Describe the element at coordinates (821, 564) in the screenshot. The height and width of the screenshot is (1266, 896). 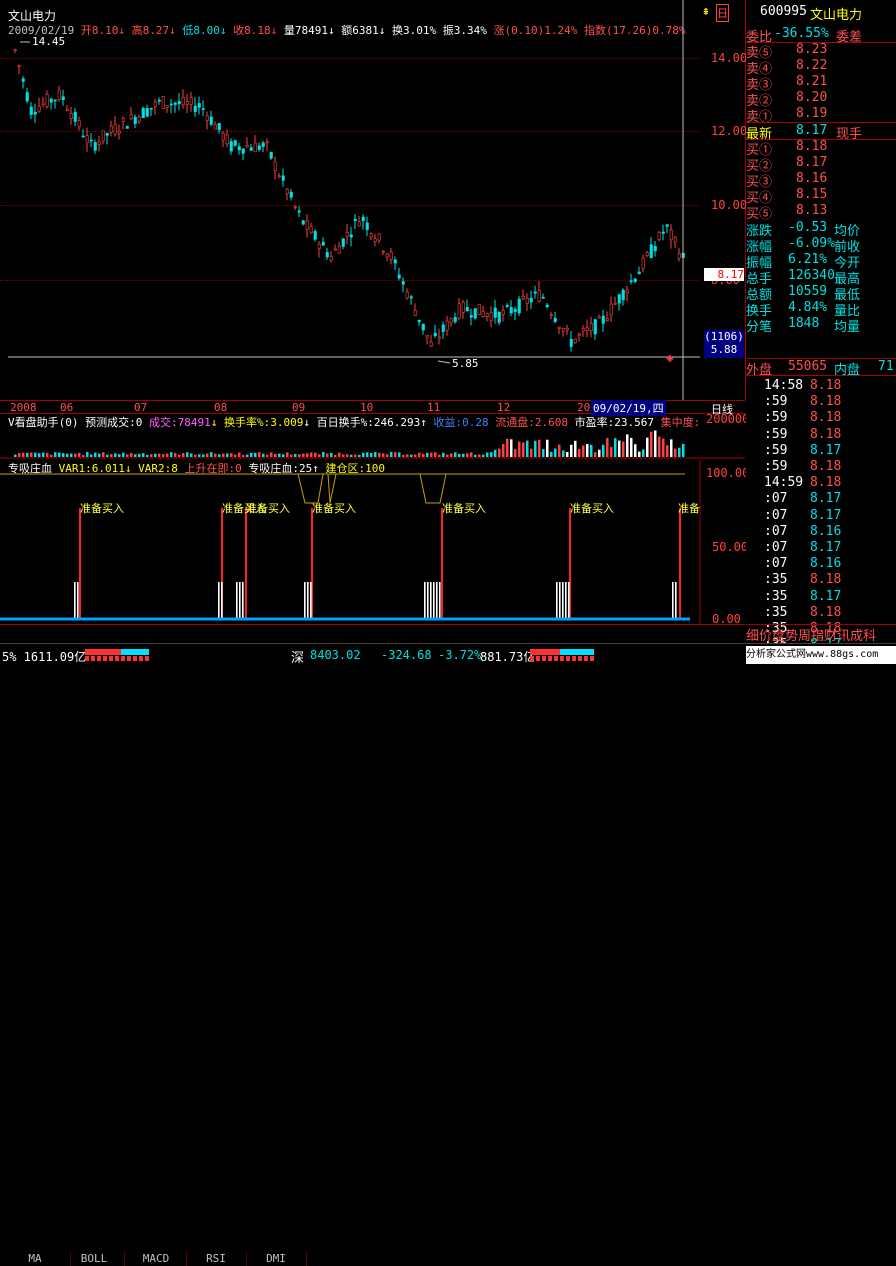
I see `tick-row: :07 8.16` at that location.